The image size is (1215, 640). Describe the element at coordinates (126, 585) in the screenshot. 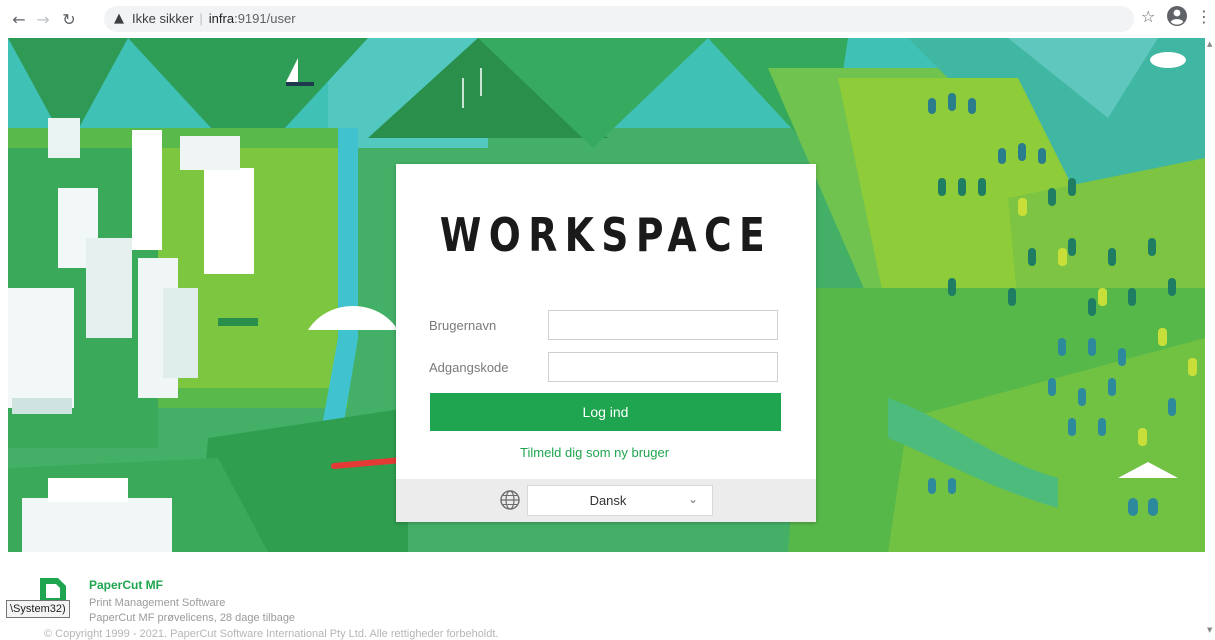

I see `product-name: PaperCut MF` at that location.